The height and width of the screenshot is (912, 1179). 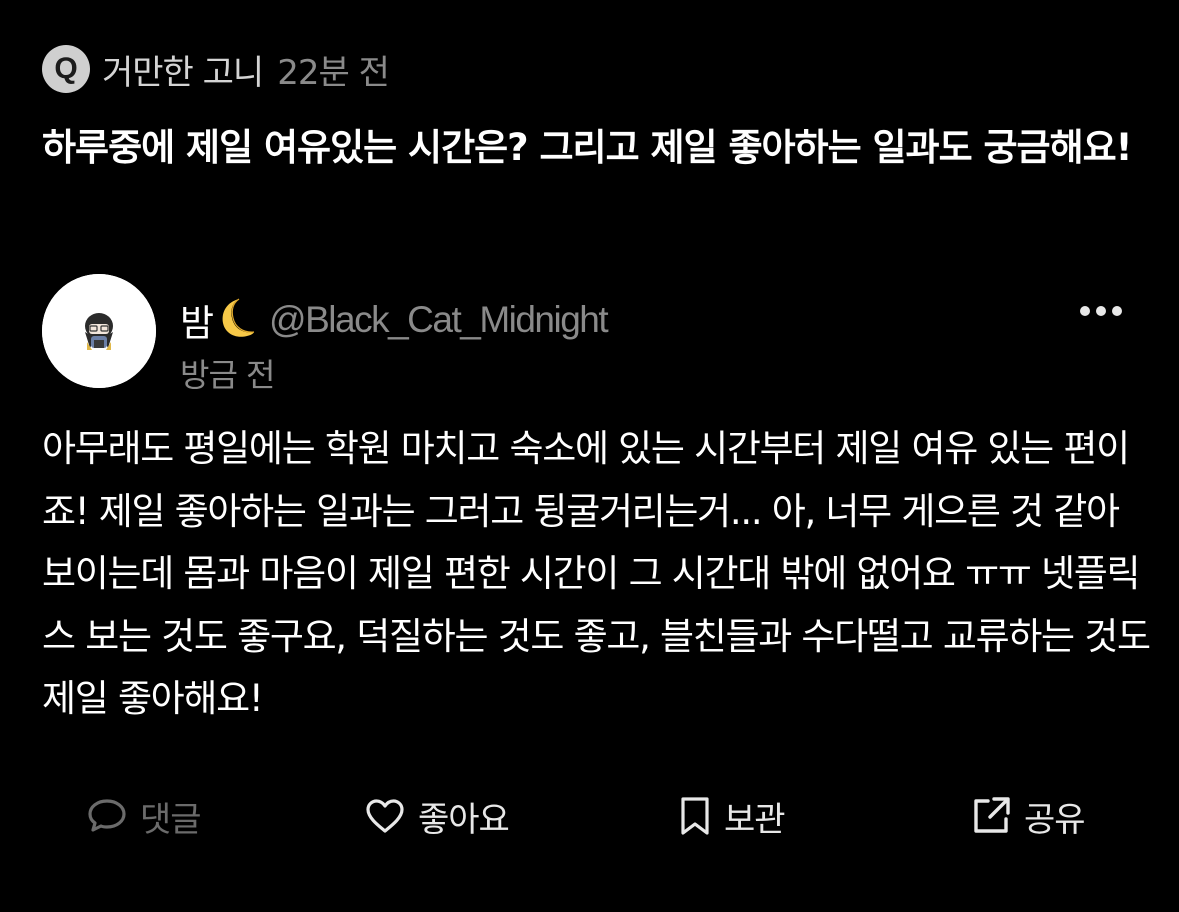 I want to click on share-external-icon, so click(x=992, y=815).